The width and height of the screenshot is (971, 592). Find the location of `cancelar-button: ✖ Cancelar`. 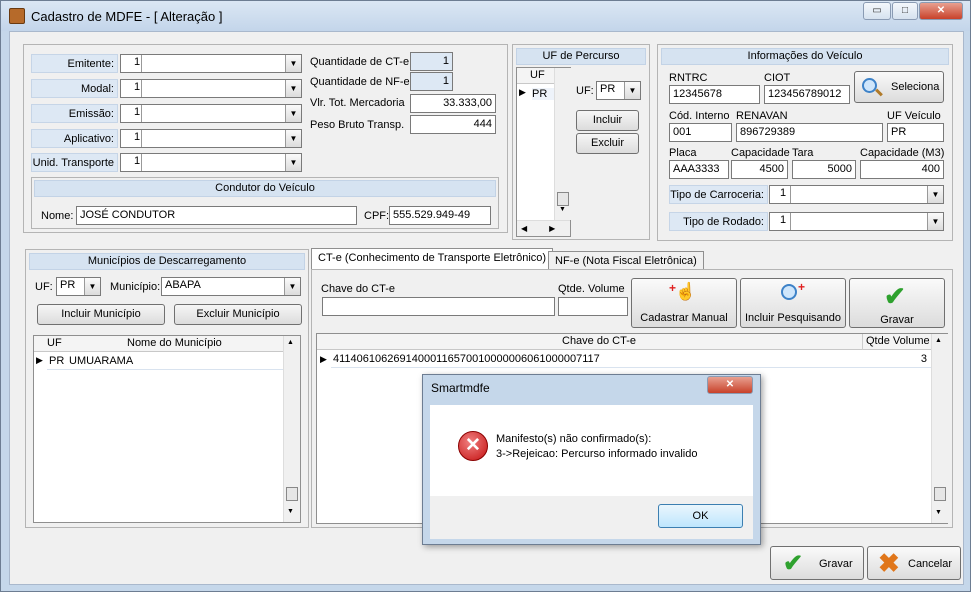

cancelar-button: ✖ Cancelar is located at coordinates (914, 563).